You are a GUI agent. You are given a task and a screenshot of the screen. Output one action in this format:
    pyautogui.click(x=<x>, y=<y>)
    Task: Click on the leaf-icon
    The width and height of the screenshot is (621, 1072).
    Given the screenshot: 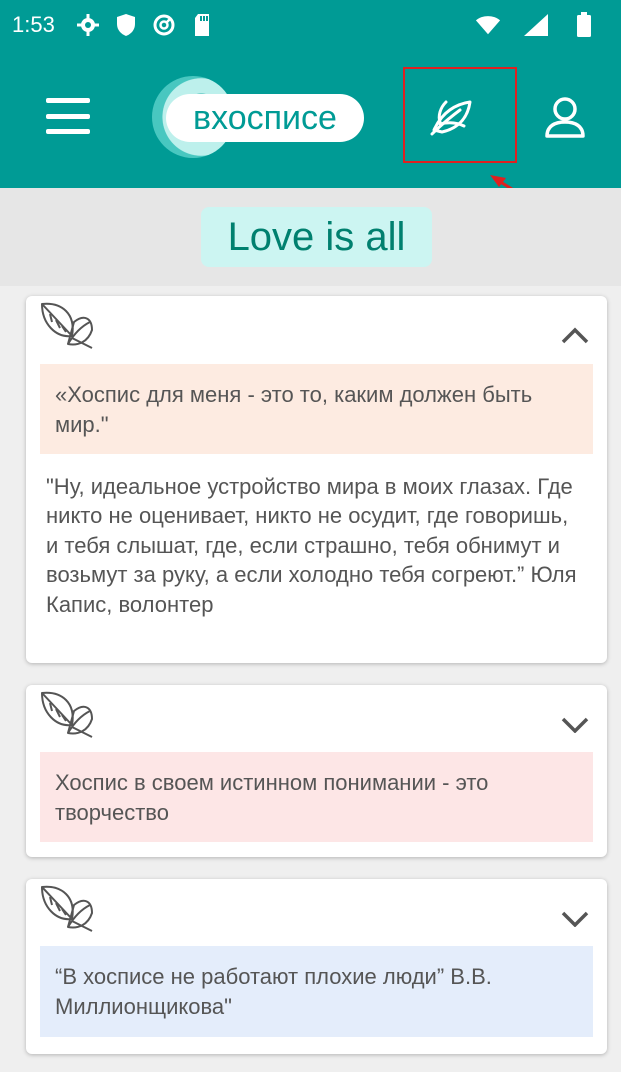 What is the action you would take?
    pyautogui.click(x=451, y=118)
    